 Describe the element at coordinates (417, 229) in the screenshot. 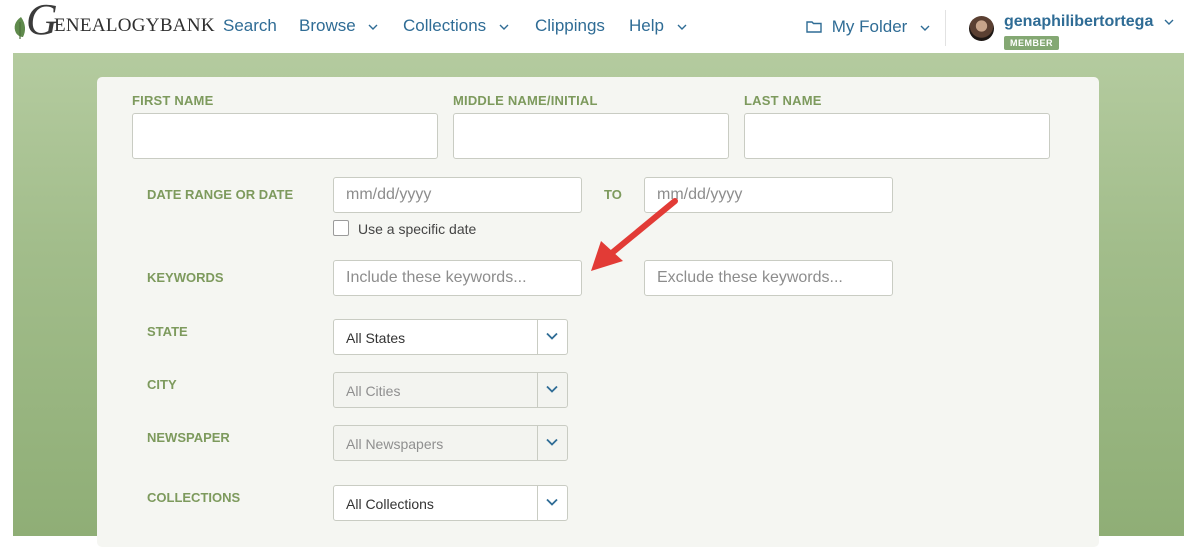

I see `specific-date-label: Use a specific date` at that location.